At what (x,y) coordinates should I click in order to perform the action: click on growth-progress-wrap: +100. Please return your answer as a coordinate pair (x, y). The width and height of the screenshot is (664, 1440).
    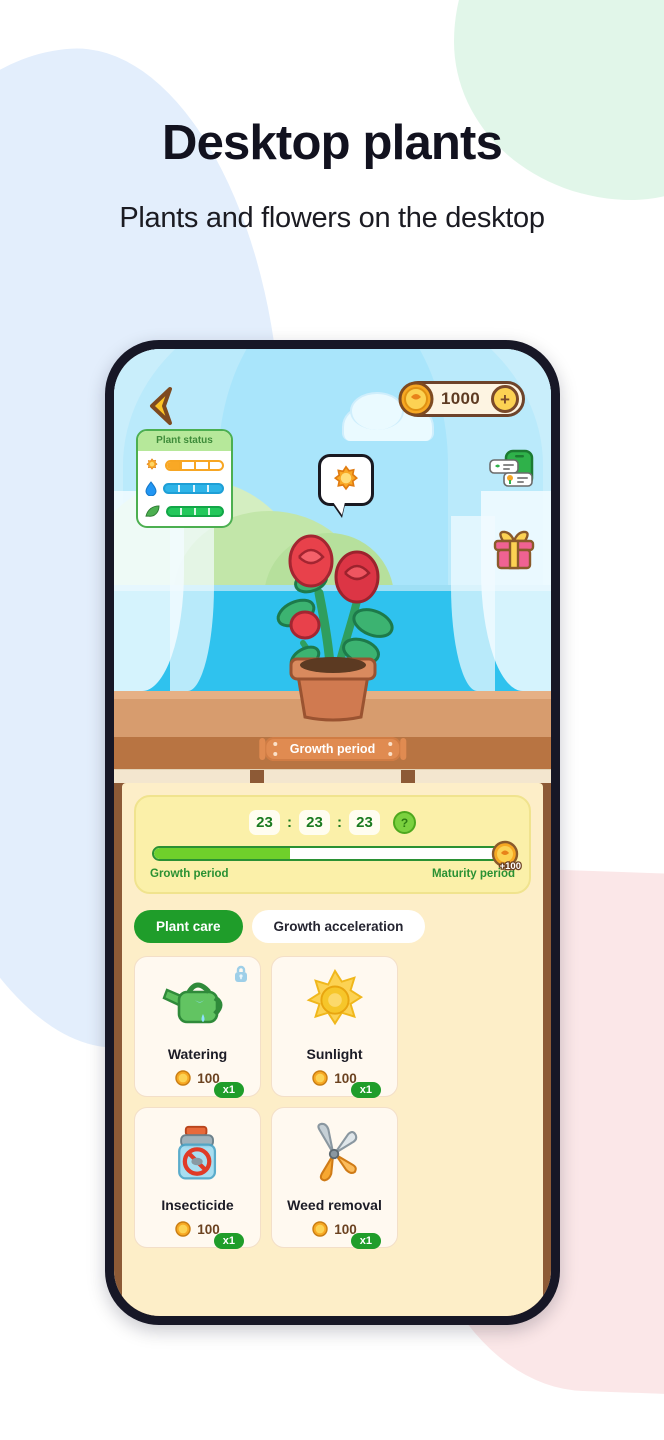
    Looking at the image, I should click on (337, 856).